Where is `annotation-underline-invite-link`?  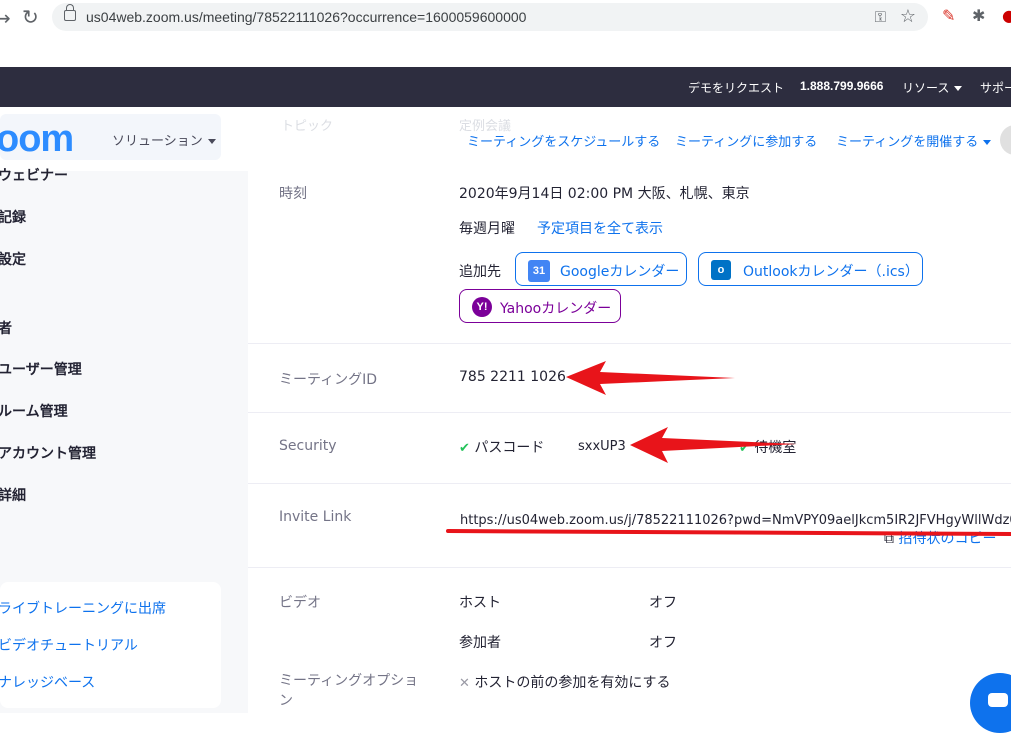 annotation-underline-invite-link is located at coordinates (728, 532).